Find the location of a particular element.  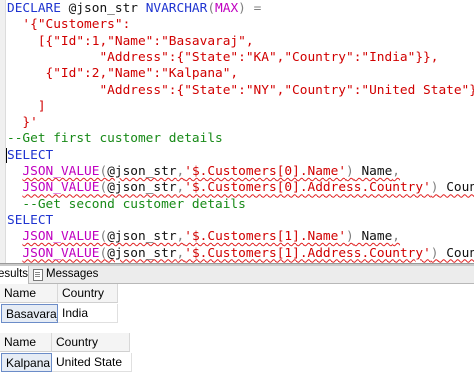

code-token: '$.Customers[0].Address.Country' is located at coordinates (307, 188).